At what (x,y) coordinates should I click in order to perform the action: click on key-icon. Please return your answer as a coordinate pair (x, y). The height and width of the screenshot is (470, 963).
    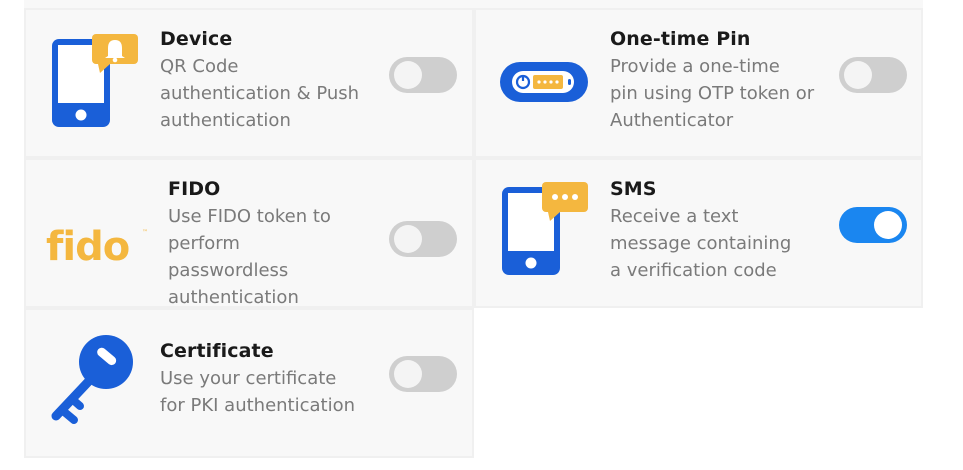
    Looking at the image, I should click on (92, 379).